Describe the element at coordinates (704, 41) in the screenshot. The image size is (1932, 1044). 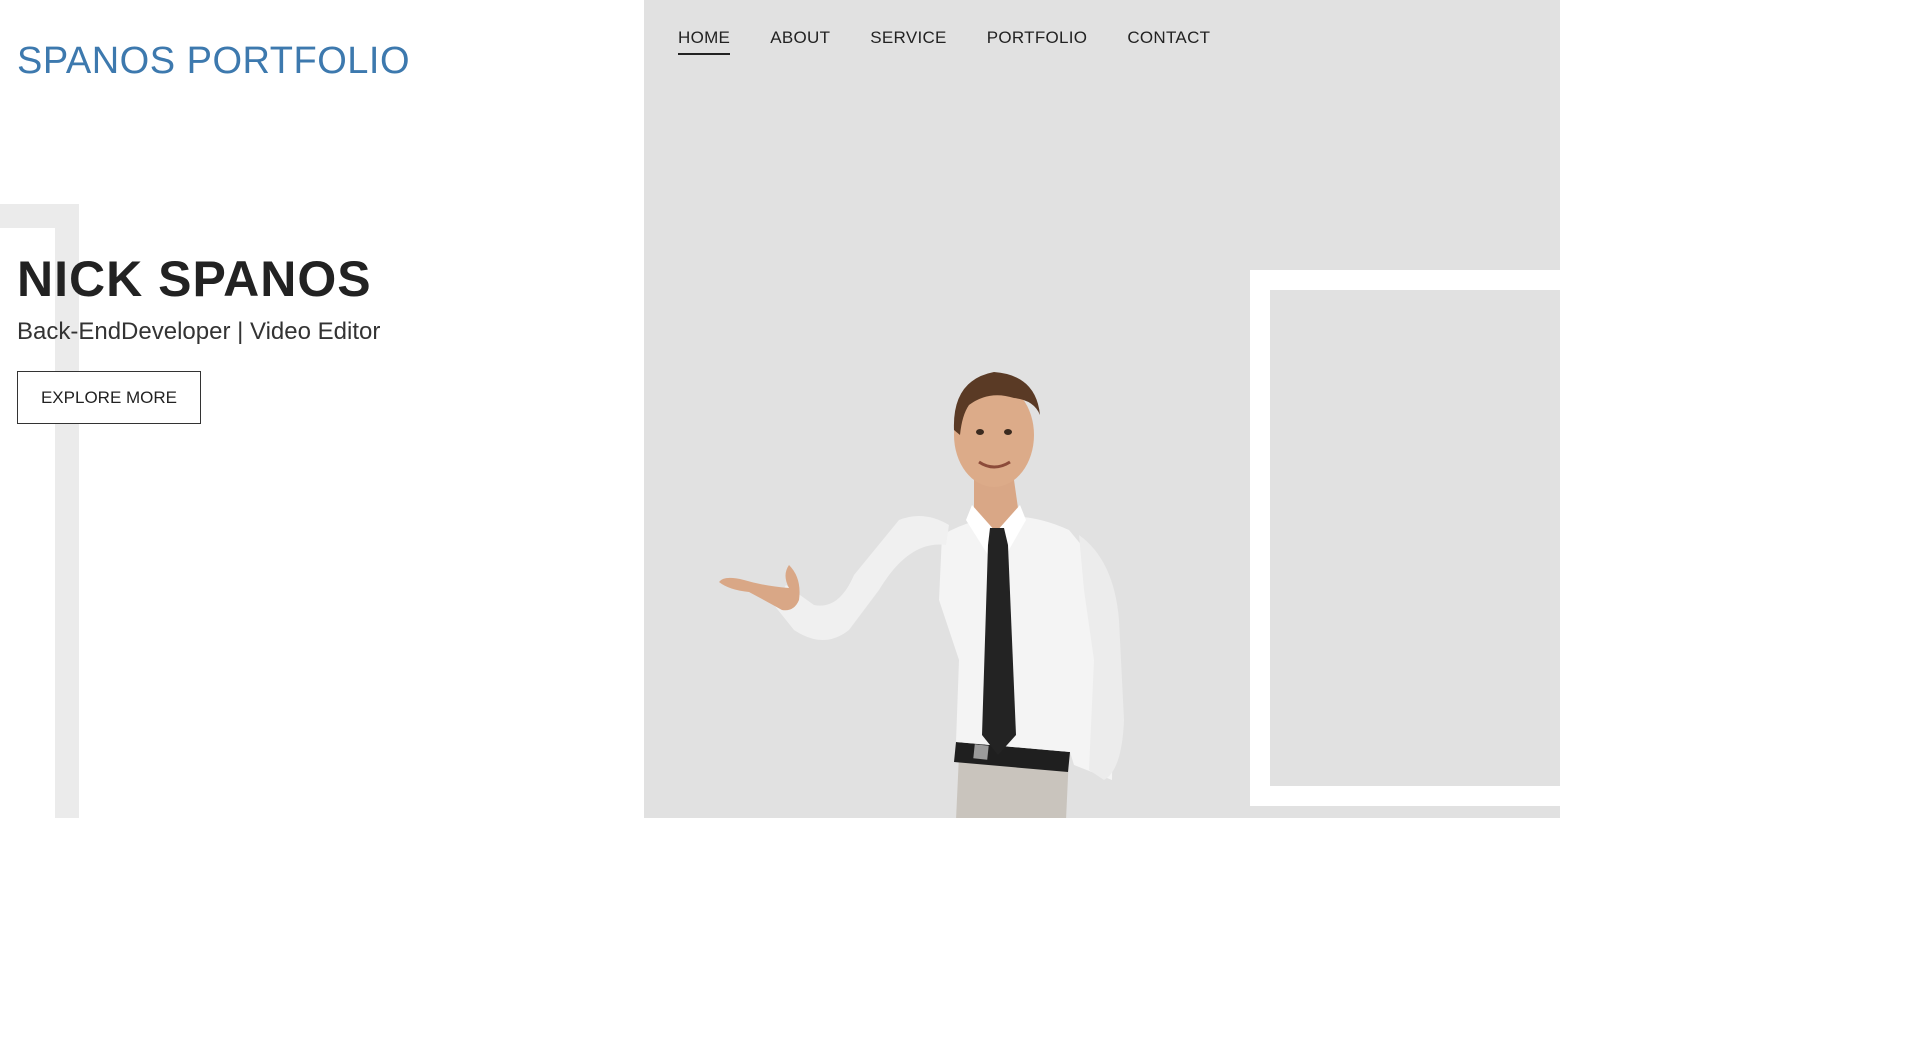
I see `nav-home: HOME` at that location.